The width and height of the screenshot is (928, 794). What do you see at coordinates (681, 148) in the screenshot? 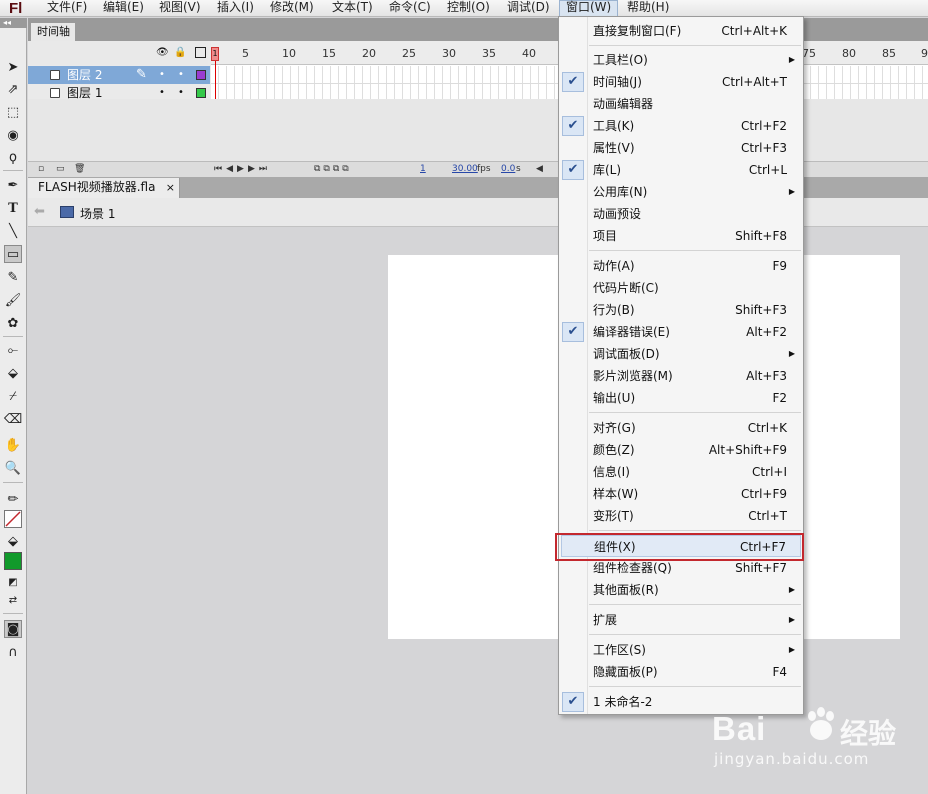
I see `menu-item-properties: 属性(V) Ctrl+F3` at bounding box center [681, 148].